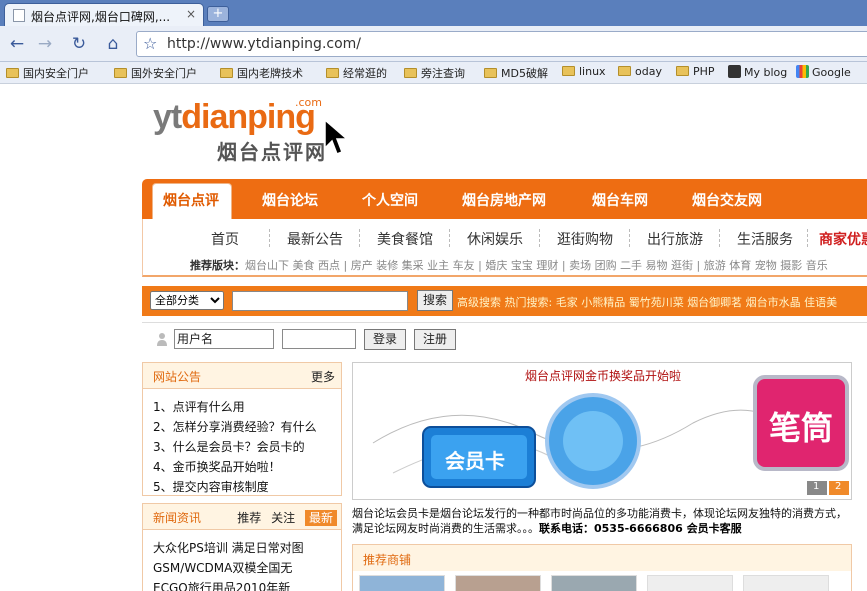 The image size is (867, 591). I want to click on bookmark-item: 国外安全门户, so click(155, 73).